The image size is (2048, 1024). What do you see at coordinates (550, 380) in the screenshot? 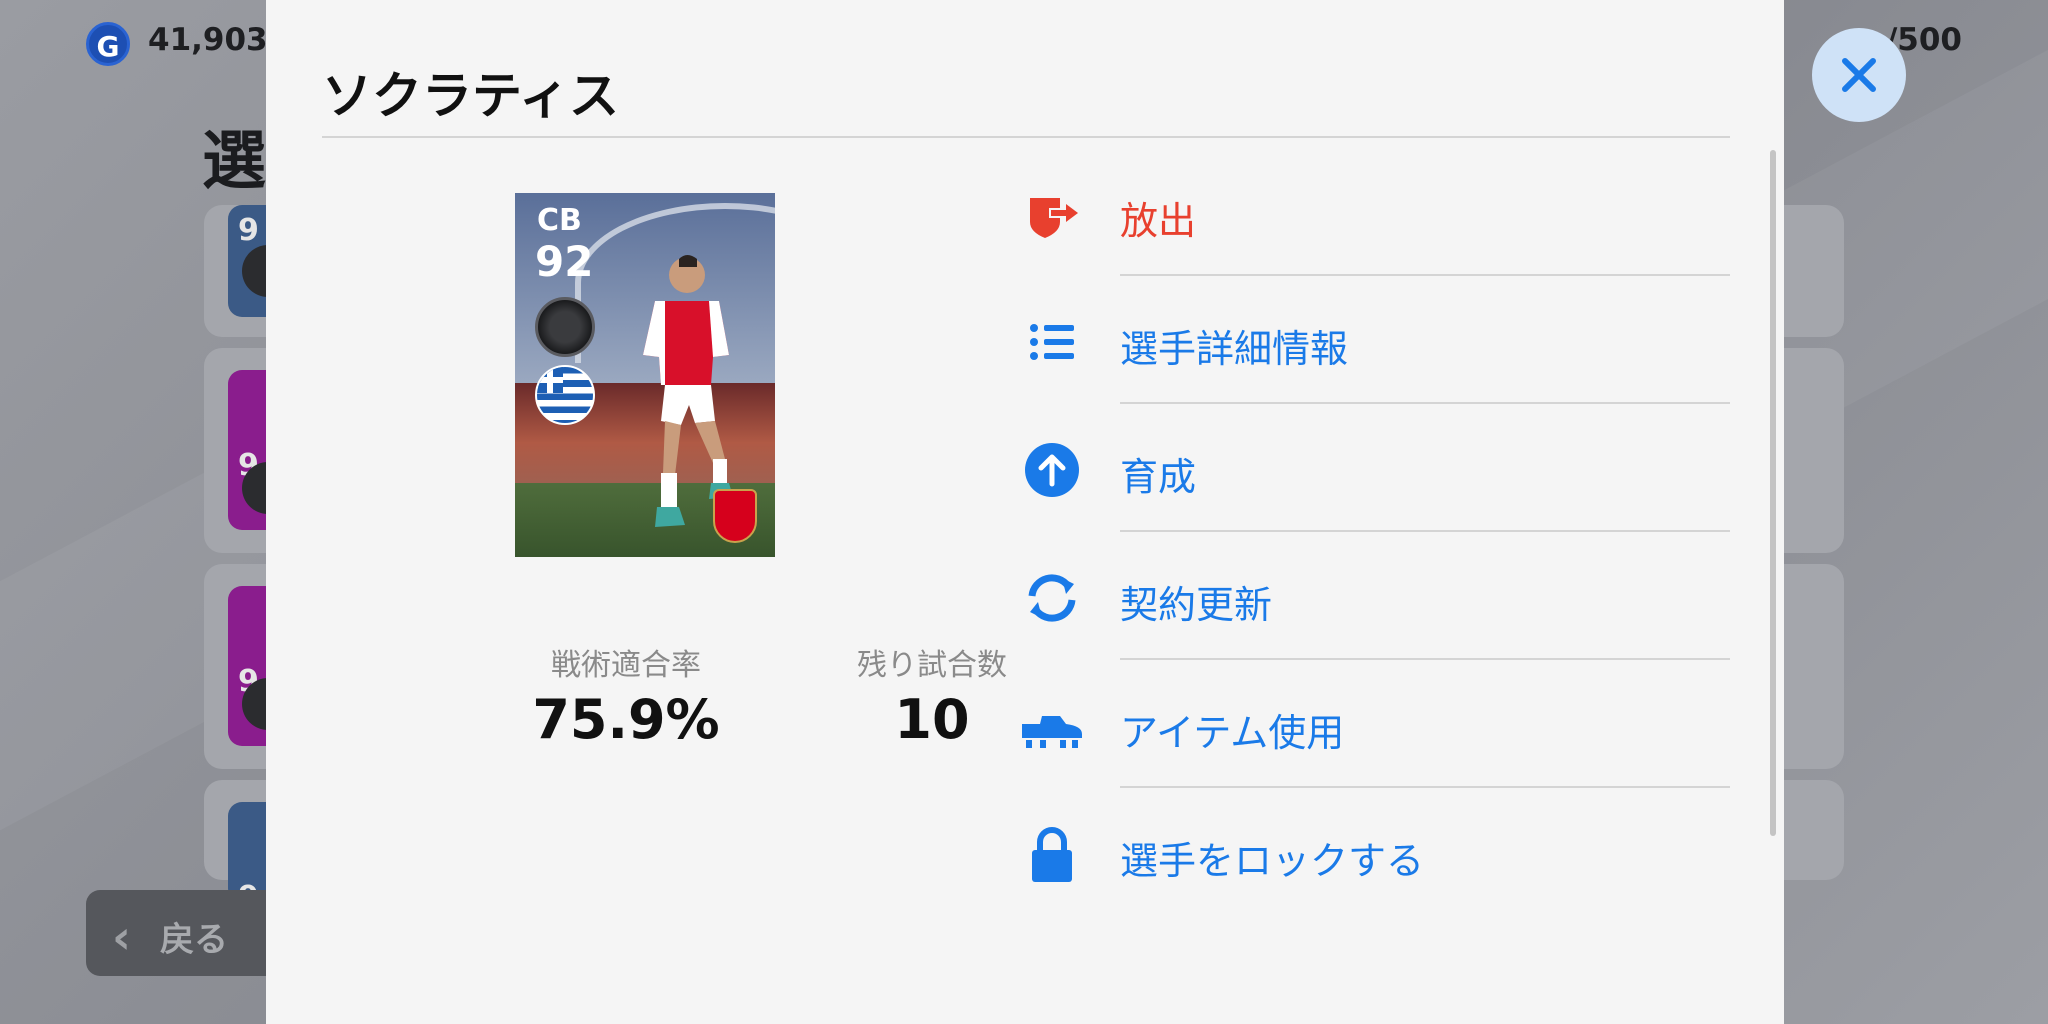
I see `flag-cross` at bounding box center [550, 380].